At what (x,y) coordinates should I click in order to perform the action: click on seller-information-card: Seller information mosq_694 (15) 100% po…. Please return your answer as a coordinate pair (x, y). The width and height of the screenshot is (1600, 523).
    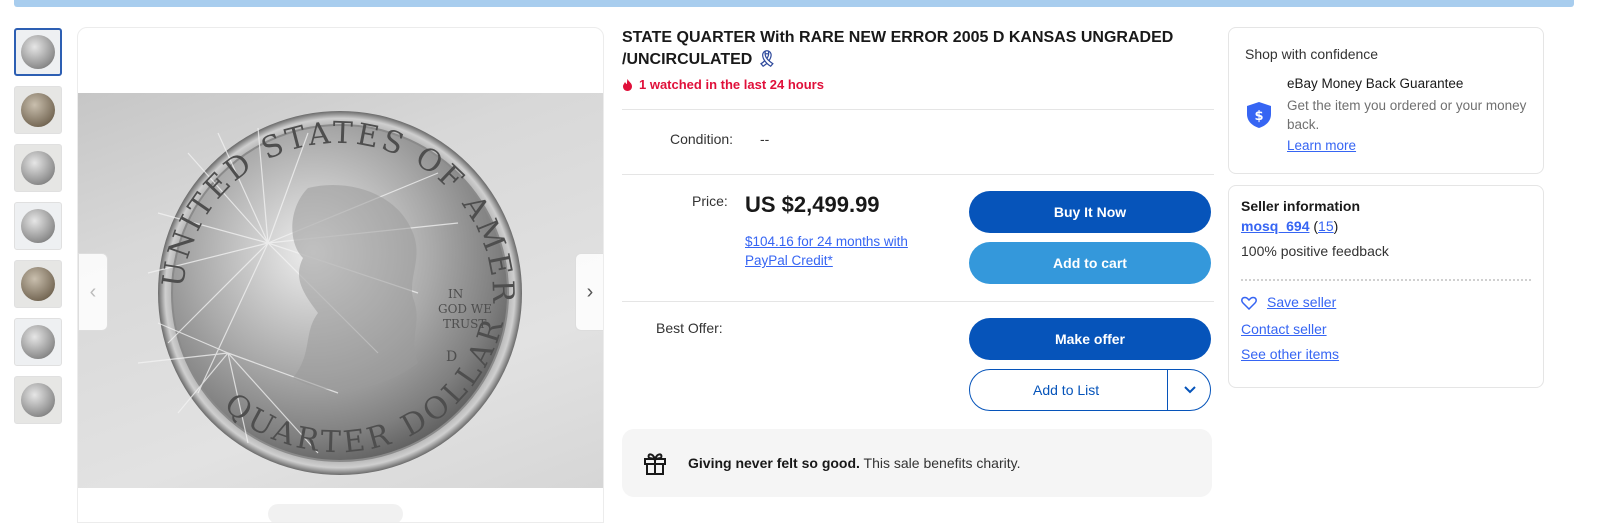
    Looking at the image, I should click on (1386, 286).